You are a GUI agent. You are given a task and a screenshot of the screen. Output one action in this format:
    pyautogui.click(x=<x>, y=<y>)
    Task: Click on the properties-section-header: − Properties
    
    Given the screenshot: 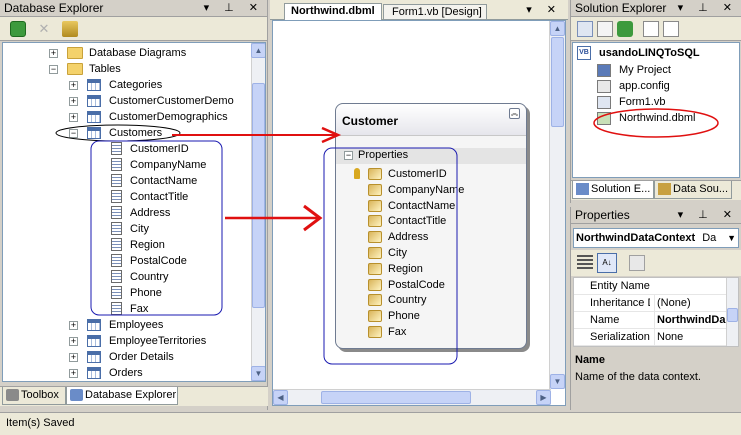 What is the action you would take?
    pyautogui.click(x=431, y=156)
    